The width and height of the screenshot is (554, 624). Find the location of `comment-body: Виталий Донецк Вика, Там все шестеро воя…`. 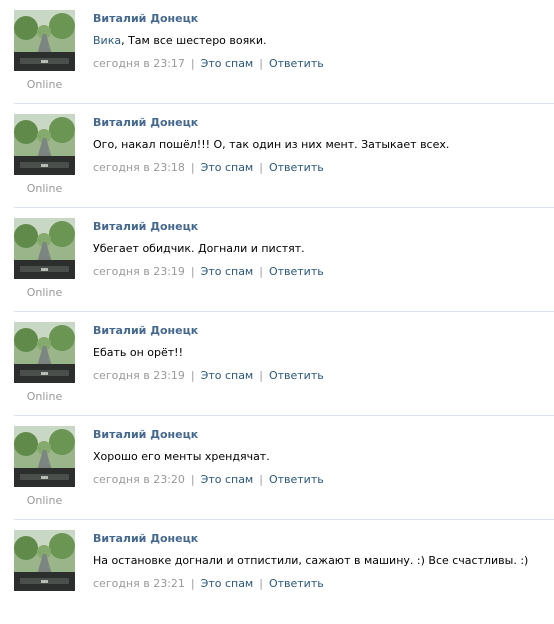

comment-body: Виталий Донецк Вика, Там все шестеро воя… is located at coordinates (320, 41).